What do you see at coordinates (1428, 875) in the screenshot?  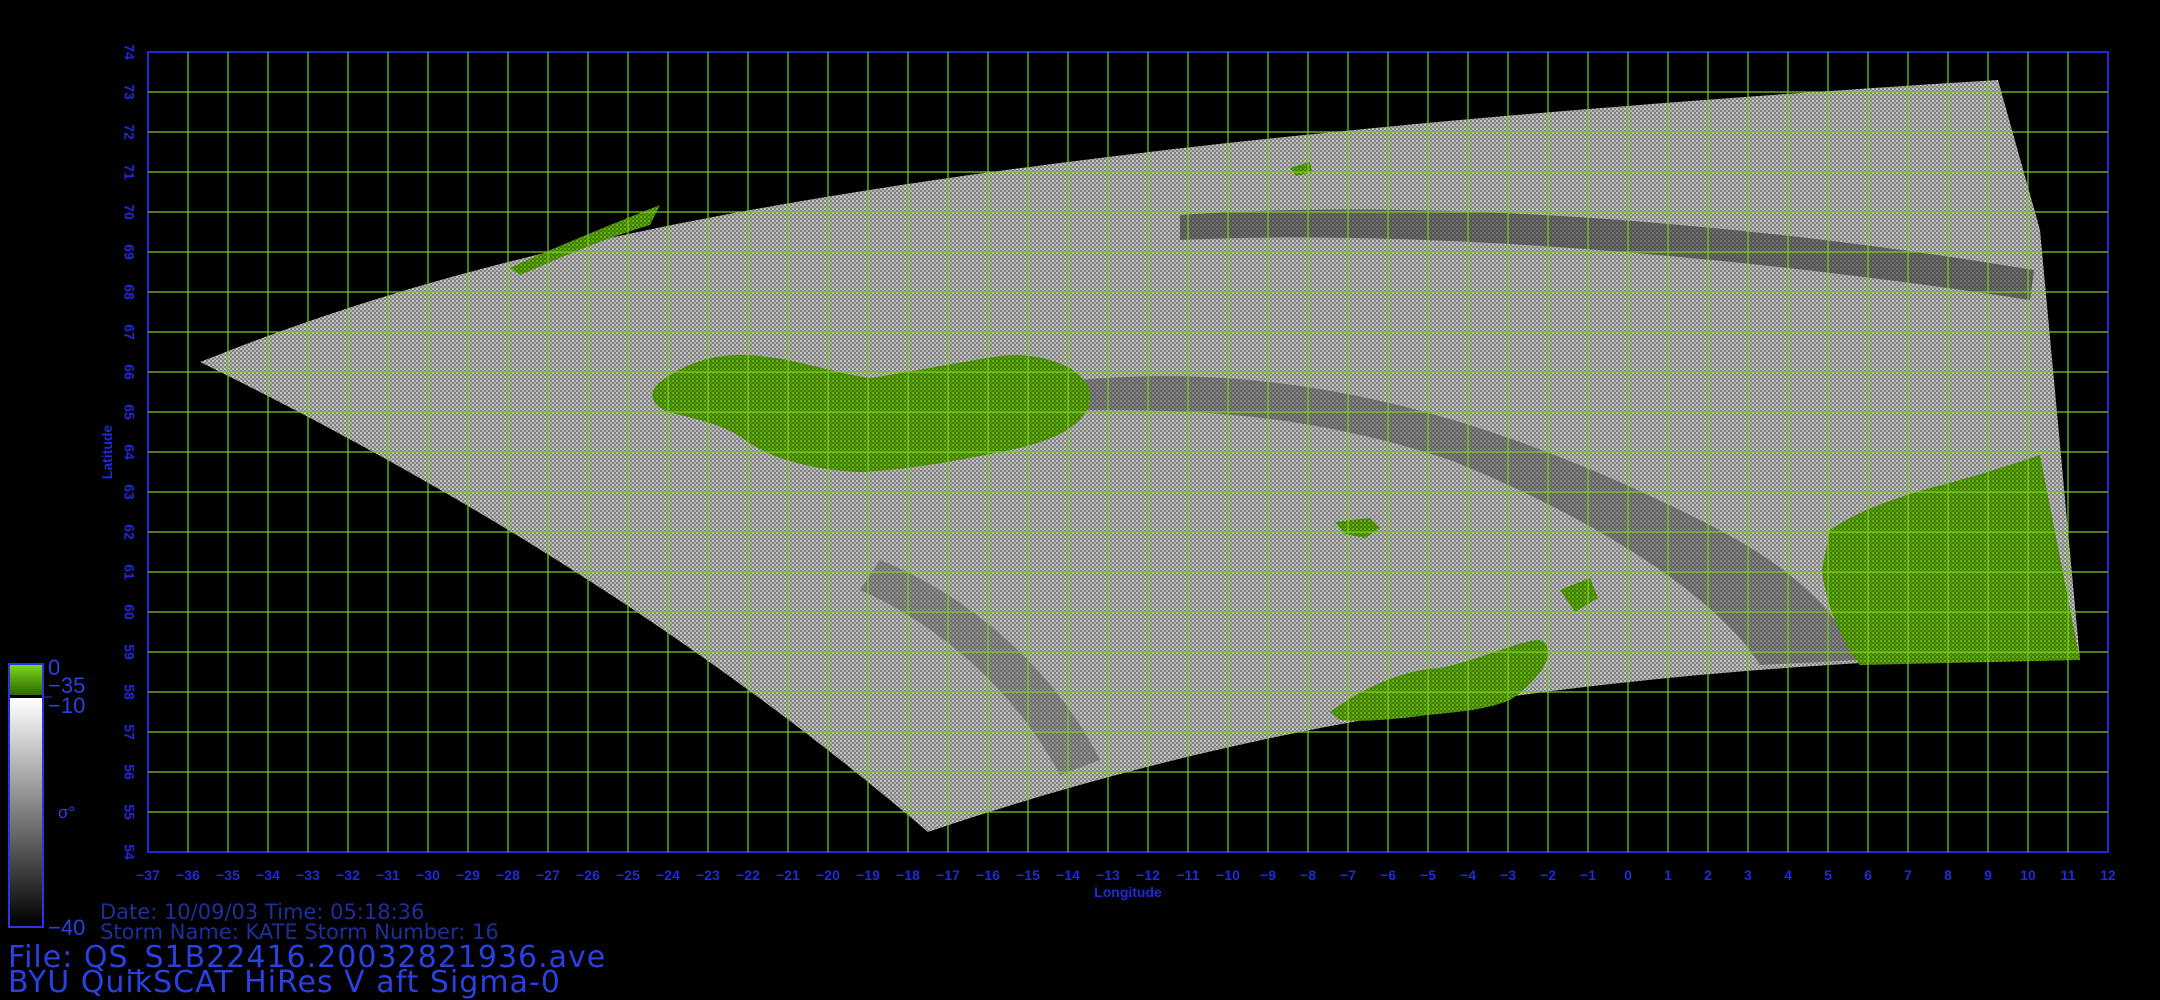 I see `longitude-tick-label: −5` at bounding box center [1428, 875].